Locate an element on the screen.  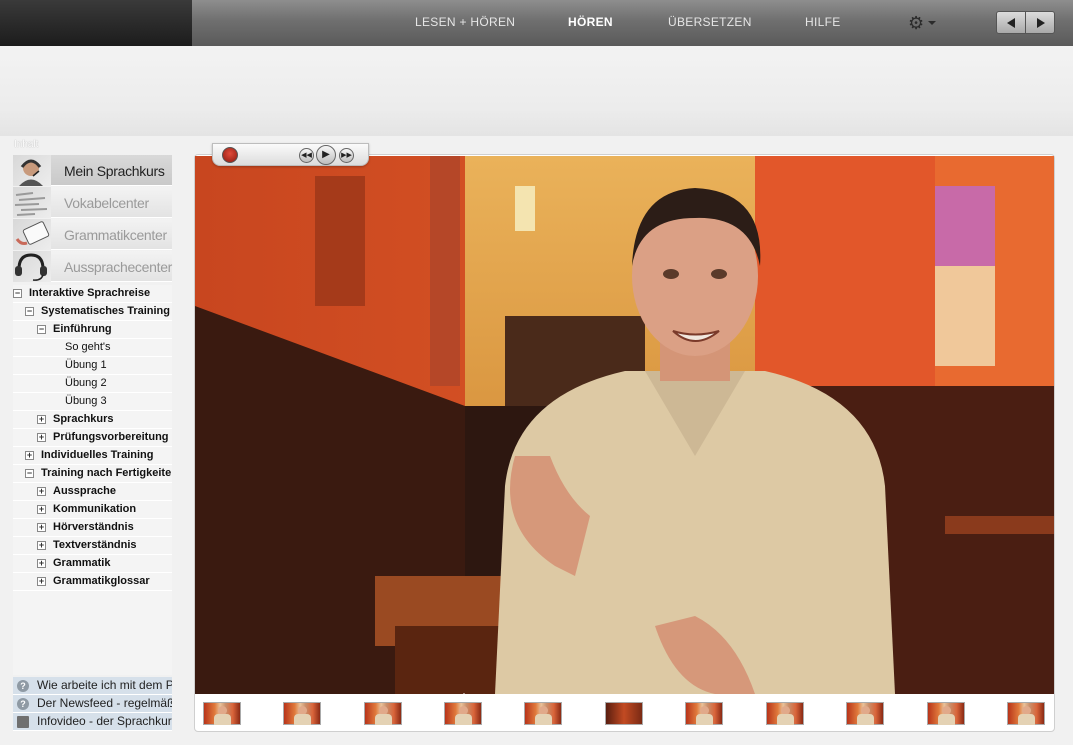
fast-forward-icon: ▶▶ is located at coordinates (346, 155).